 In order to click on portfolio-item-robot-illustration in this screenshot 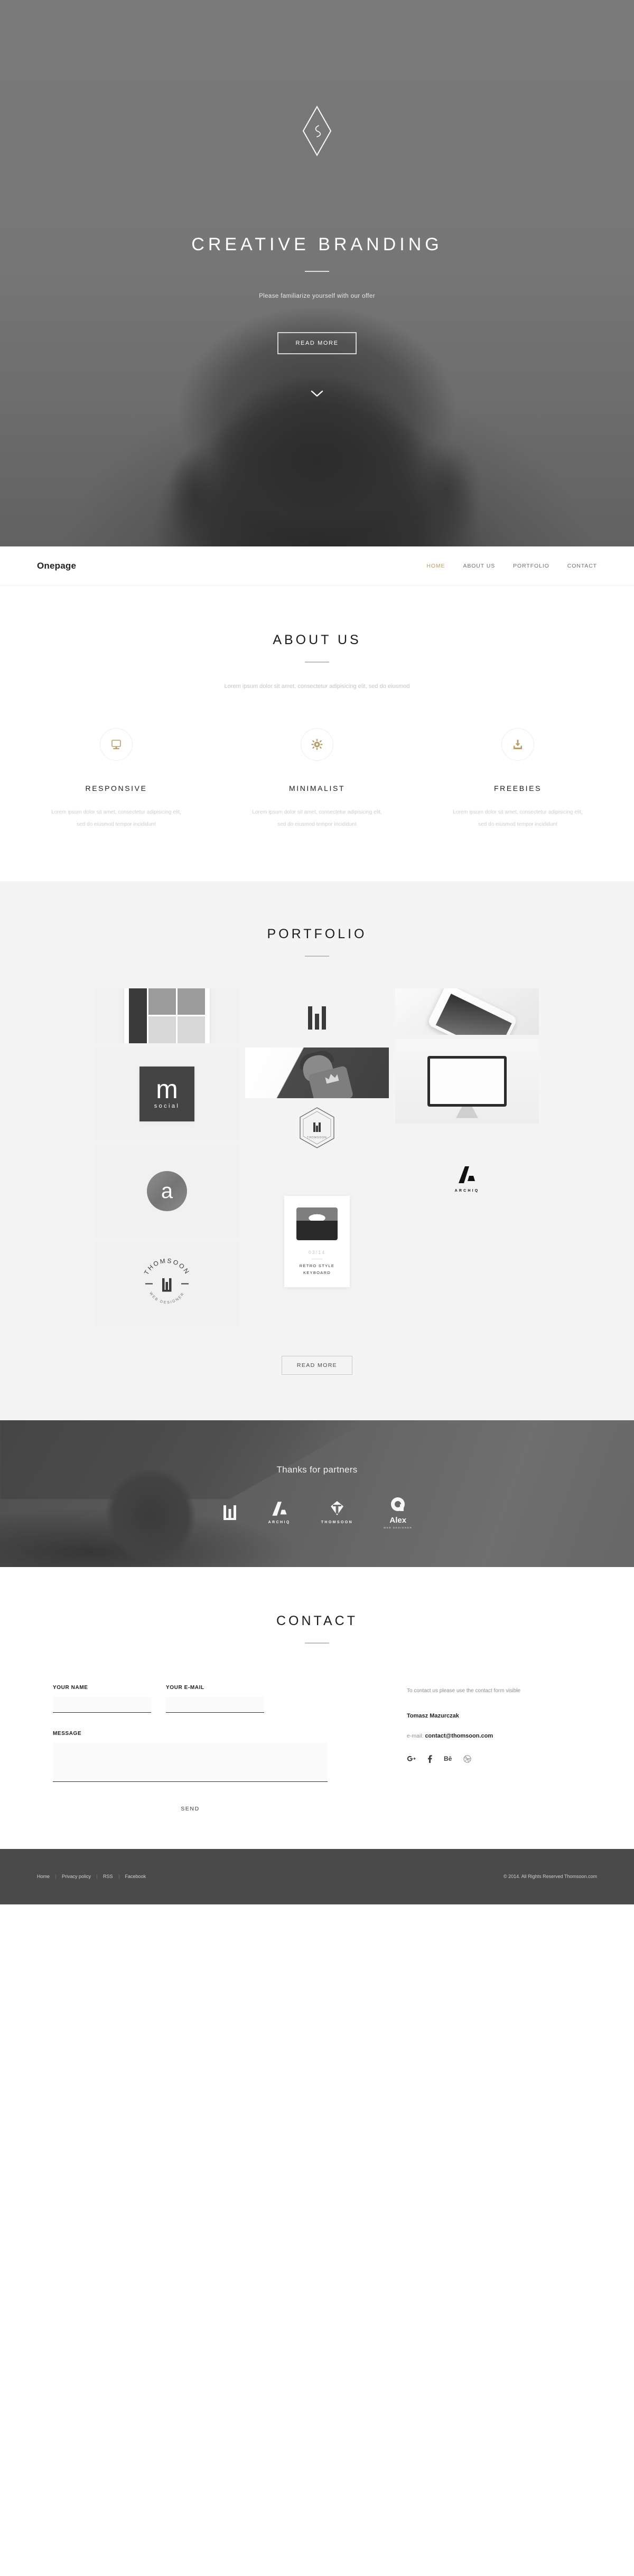, I will do `click(317, 1072)`.